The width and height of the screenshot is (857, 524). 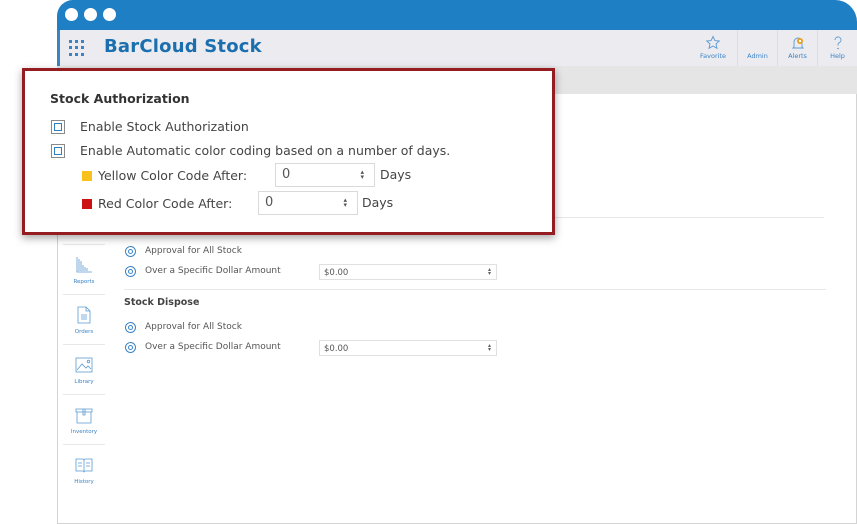 What do you see at coordinates (396, 174) in the screenshot?
I see `yellow-days-unit: Days` at bounding box center [396, 174].